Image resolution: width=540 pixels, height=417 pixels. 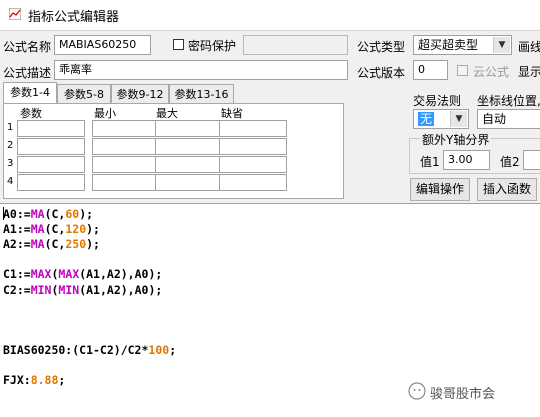 What do you see at coordinates (491, 72) in the screenshot?
I see `cloud-formula-label: 云公式` at bounding box center [491, 72].